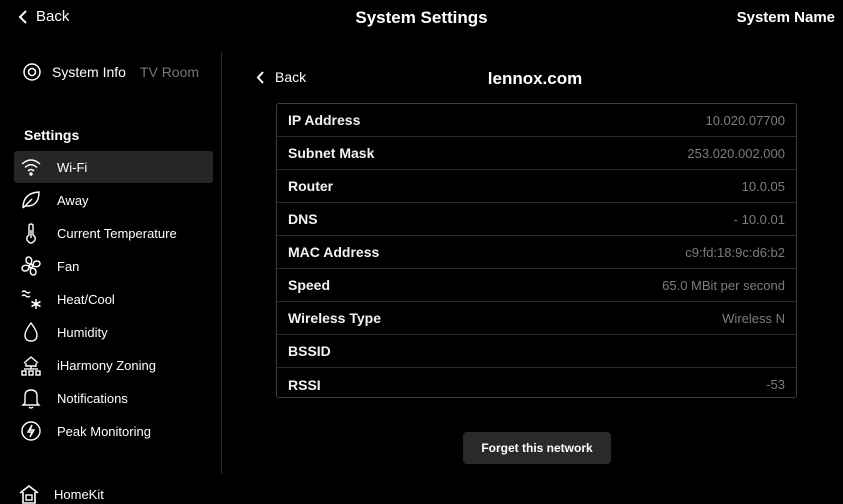  What do you see at coordinates (31, 233) in the screenshot?
I see `thermometer-icon` at bounding box center [31, 233].